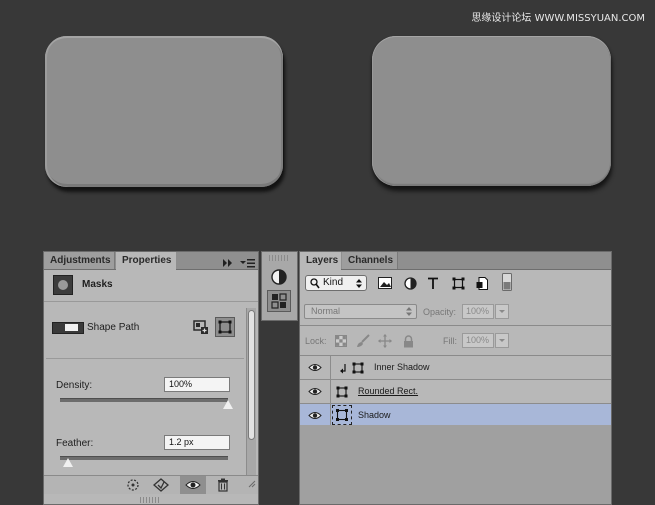  I want to click on lock-position-move-icon, so click(385, 341).